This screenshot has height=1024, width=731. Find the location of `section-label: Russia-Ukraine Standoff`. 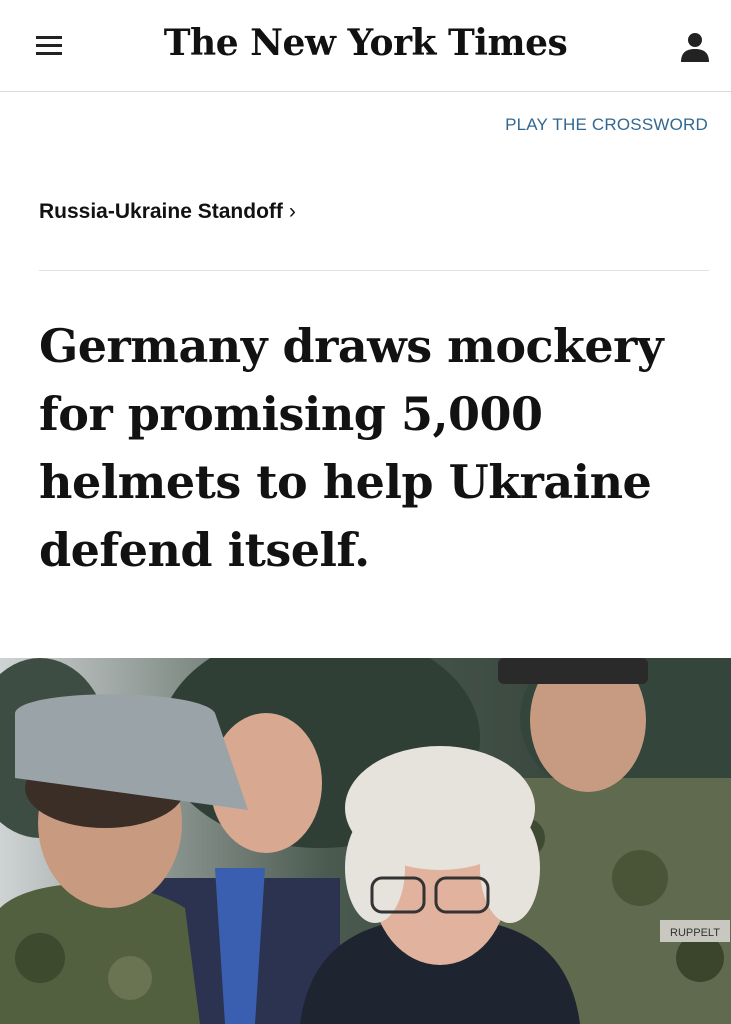

section-label: Russia-Ukraine Standoff is located at coordinates (161, 211).